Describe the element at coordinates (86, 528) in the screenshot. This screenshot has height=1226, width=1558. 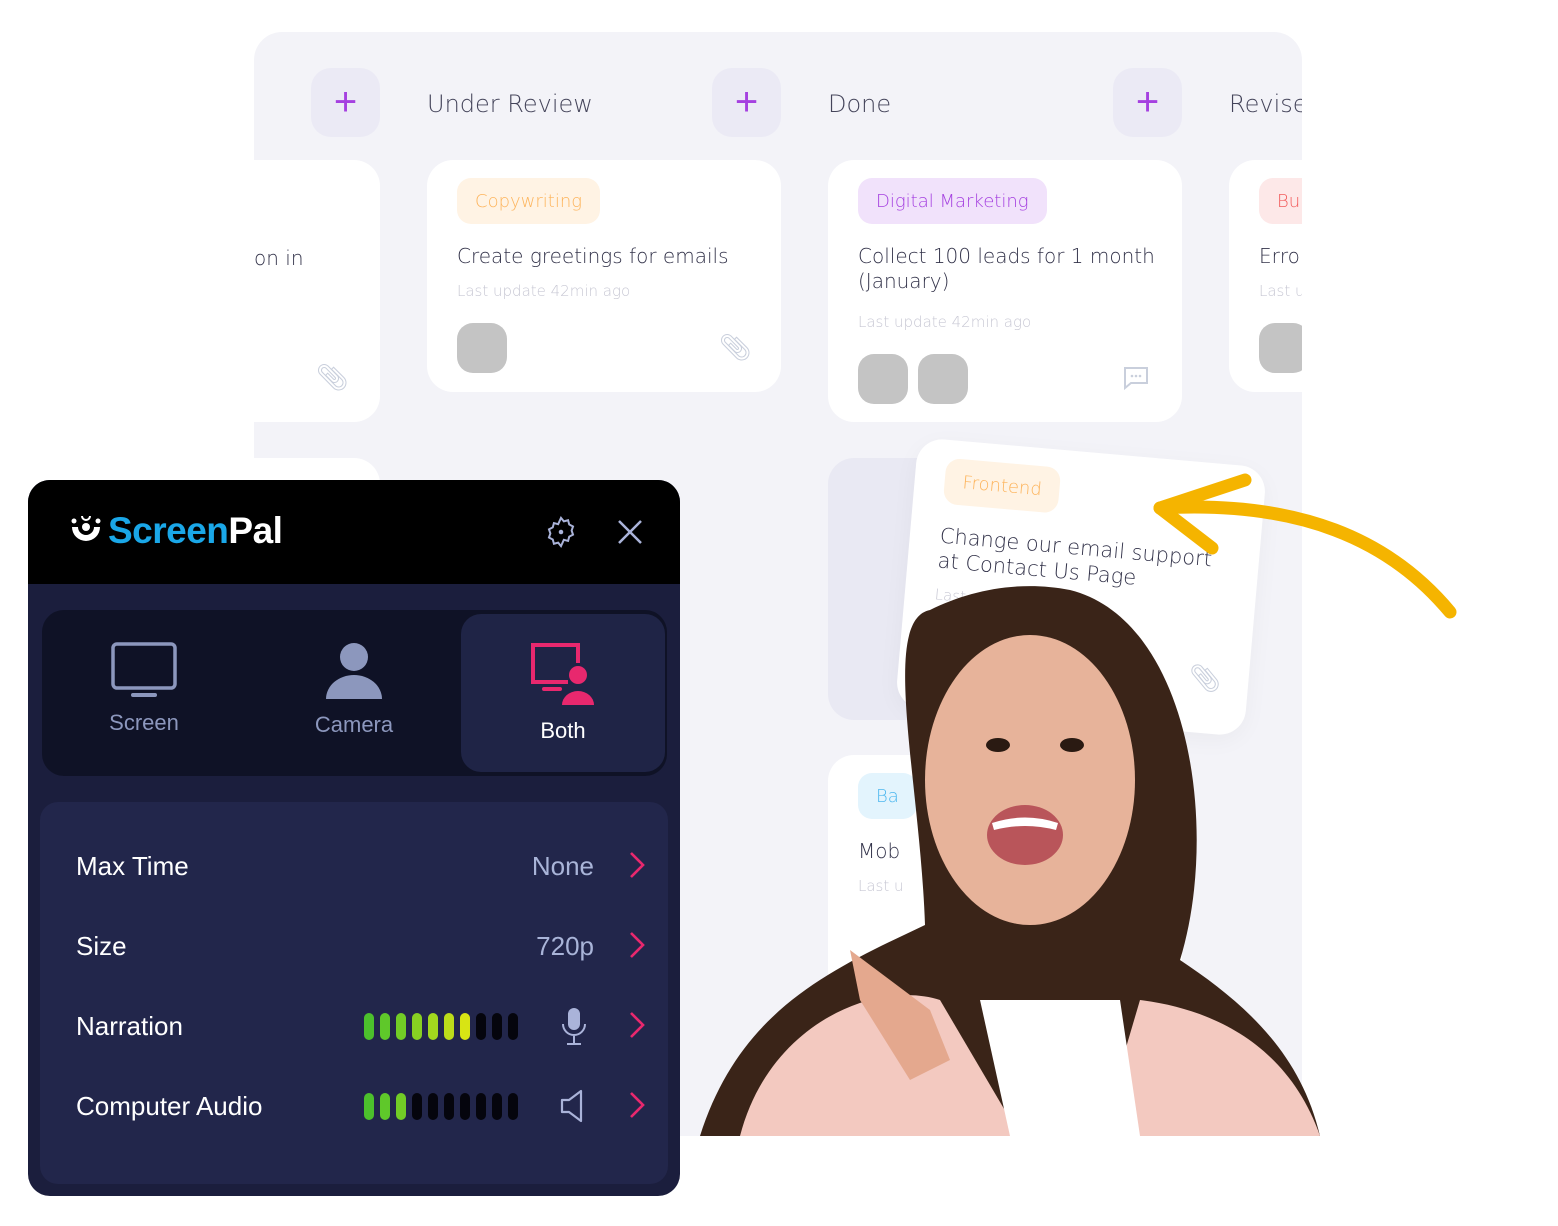
I see `logo-icon` at that location.